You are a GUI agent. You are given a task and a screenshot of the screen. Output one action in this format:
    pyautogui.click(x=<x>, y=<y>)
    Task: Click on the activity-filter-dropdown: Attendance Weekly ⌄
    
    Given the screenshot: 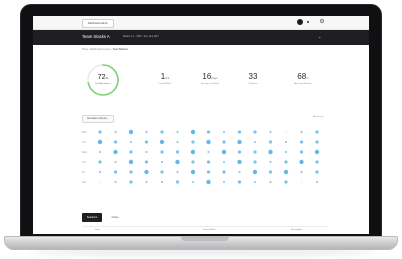 What is the action you would take?
    pyautogui.click(x=98, y=119)
    